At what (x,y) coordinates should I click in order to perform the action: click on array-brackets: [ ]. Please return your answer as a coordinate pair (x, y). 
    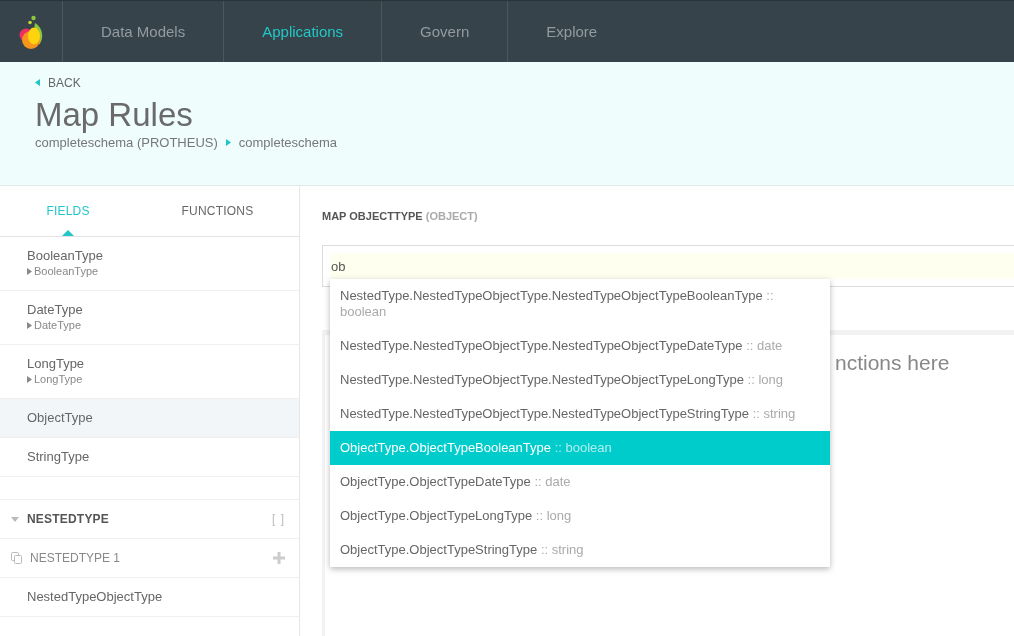
    Looking at the image, I should click on (278, 519).